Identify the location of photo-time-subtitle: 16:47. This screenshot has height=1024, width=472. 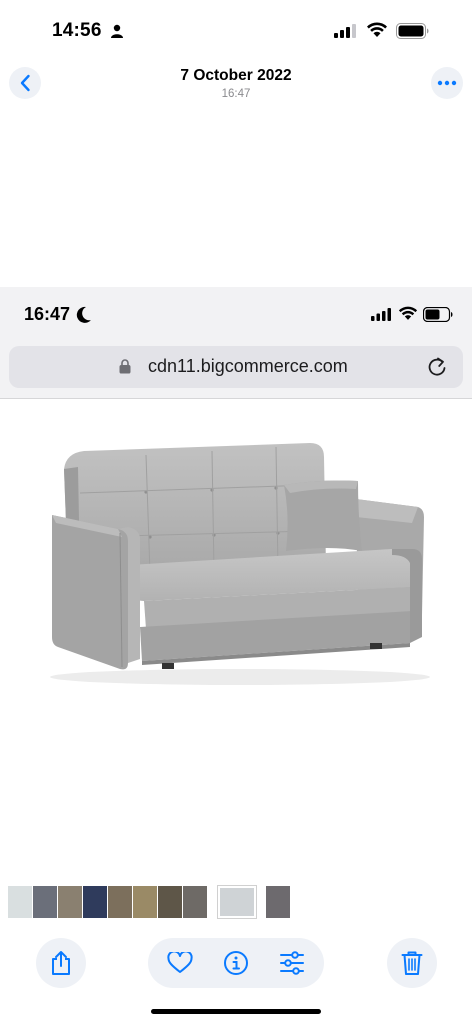
(236, 94).